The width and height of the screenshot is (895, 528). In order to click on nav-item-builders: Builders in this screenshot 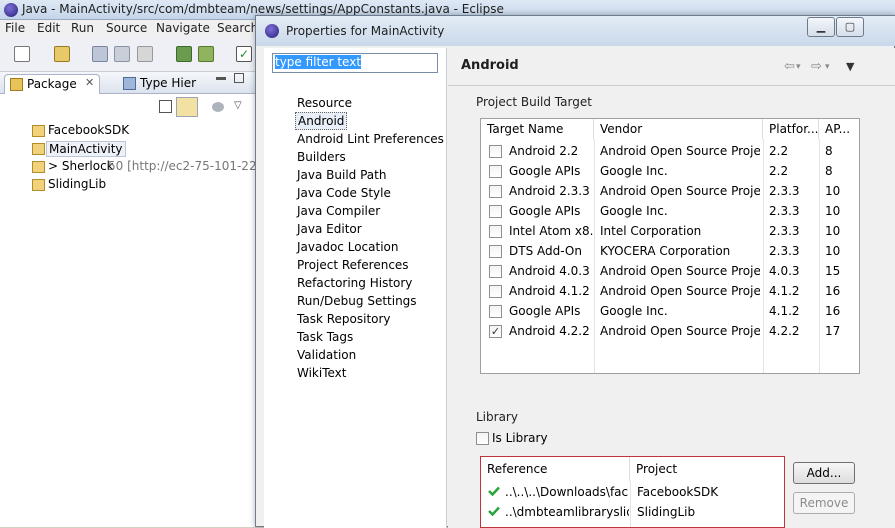, I will do `click(321, 158)`.